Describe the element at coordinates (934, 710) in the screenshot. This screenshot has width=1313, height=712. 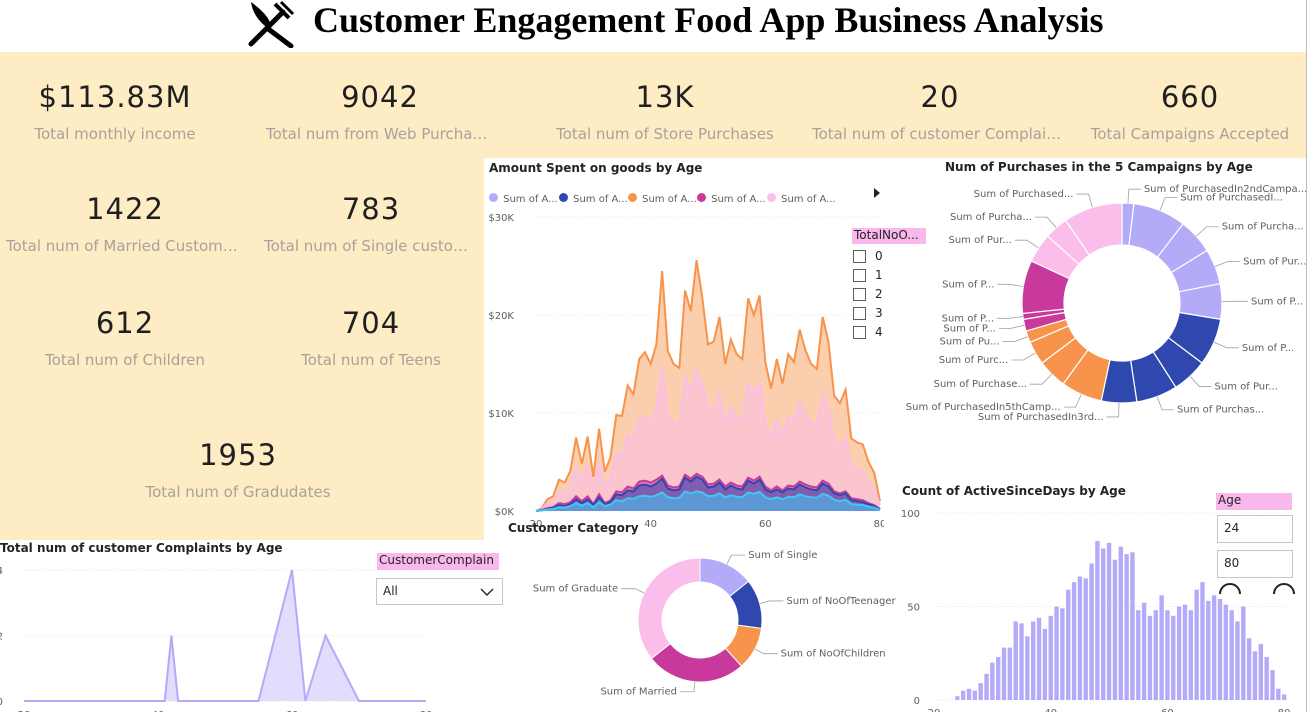
I see `x-tick-label: 20` at that location.